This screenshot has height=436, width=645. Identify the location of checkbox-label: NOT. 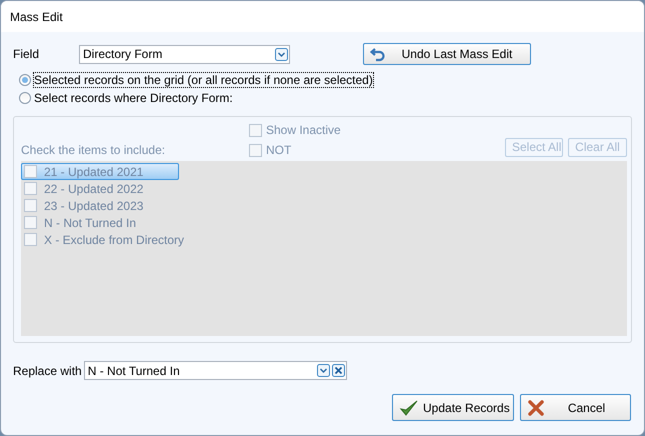
(279, 150).